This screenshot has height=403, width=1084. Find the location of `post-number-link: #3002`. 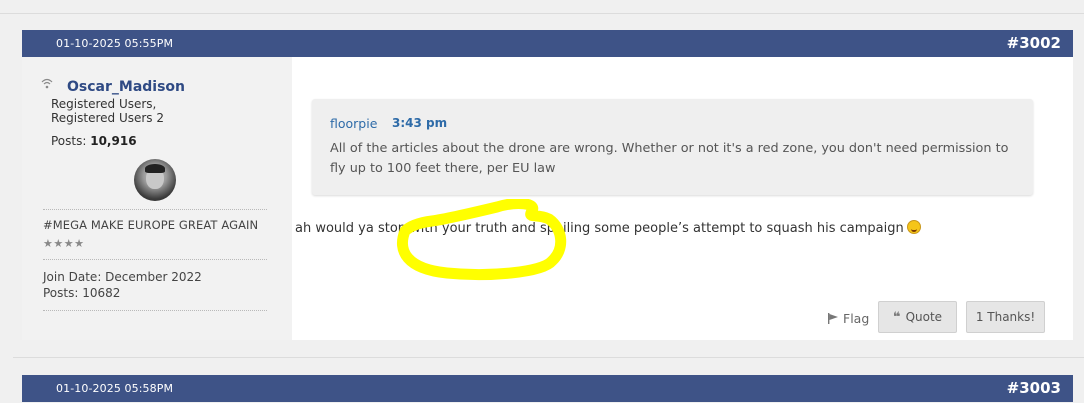

post-number-link: #3002 is located at coordinates (1034, 43).